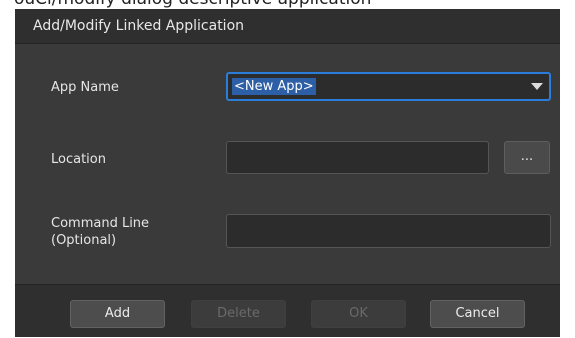  Describe the element at coordinates (117, 314) in the screenshot. I see `add-button: Add` at that location.